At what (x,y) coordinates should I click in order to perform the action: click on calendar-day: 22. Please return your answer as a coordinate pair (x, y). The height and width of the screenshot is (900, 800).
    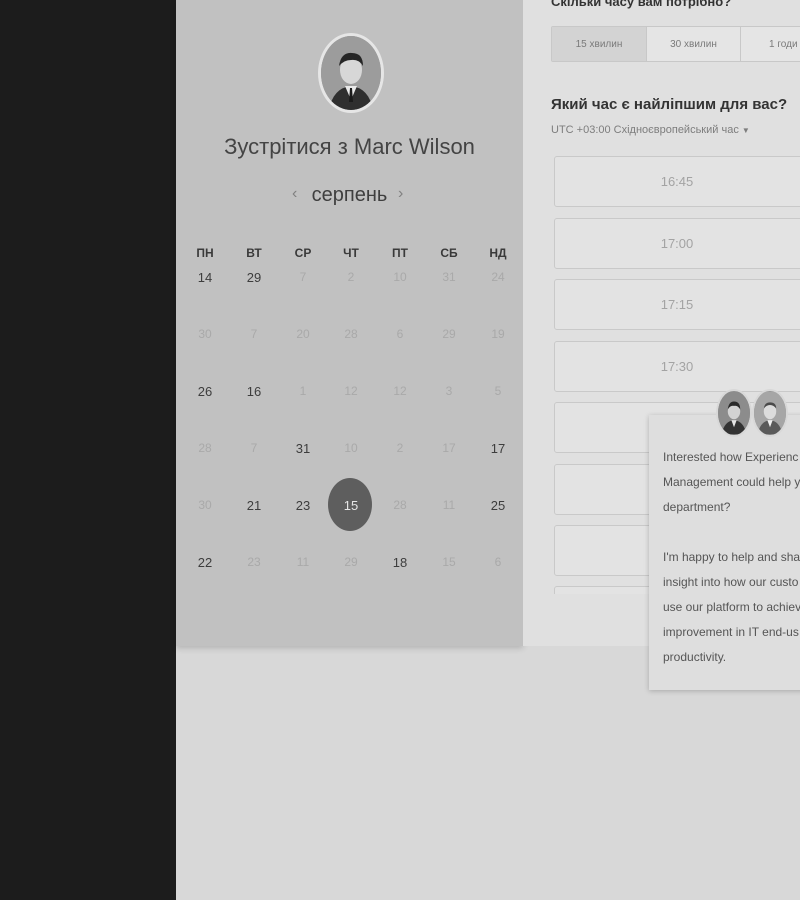
    Looking at the image, I should click on (205, 562).